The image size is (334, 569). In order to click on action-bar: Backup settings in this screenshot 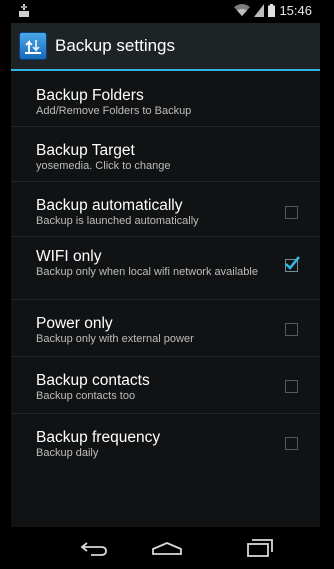, I will do `click(165, 47)`.